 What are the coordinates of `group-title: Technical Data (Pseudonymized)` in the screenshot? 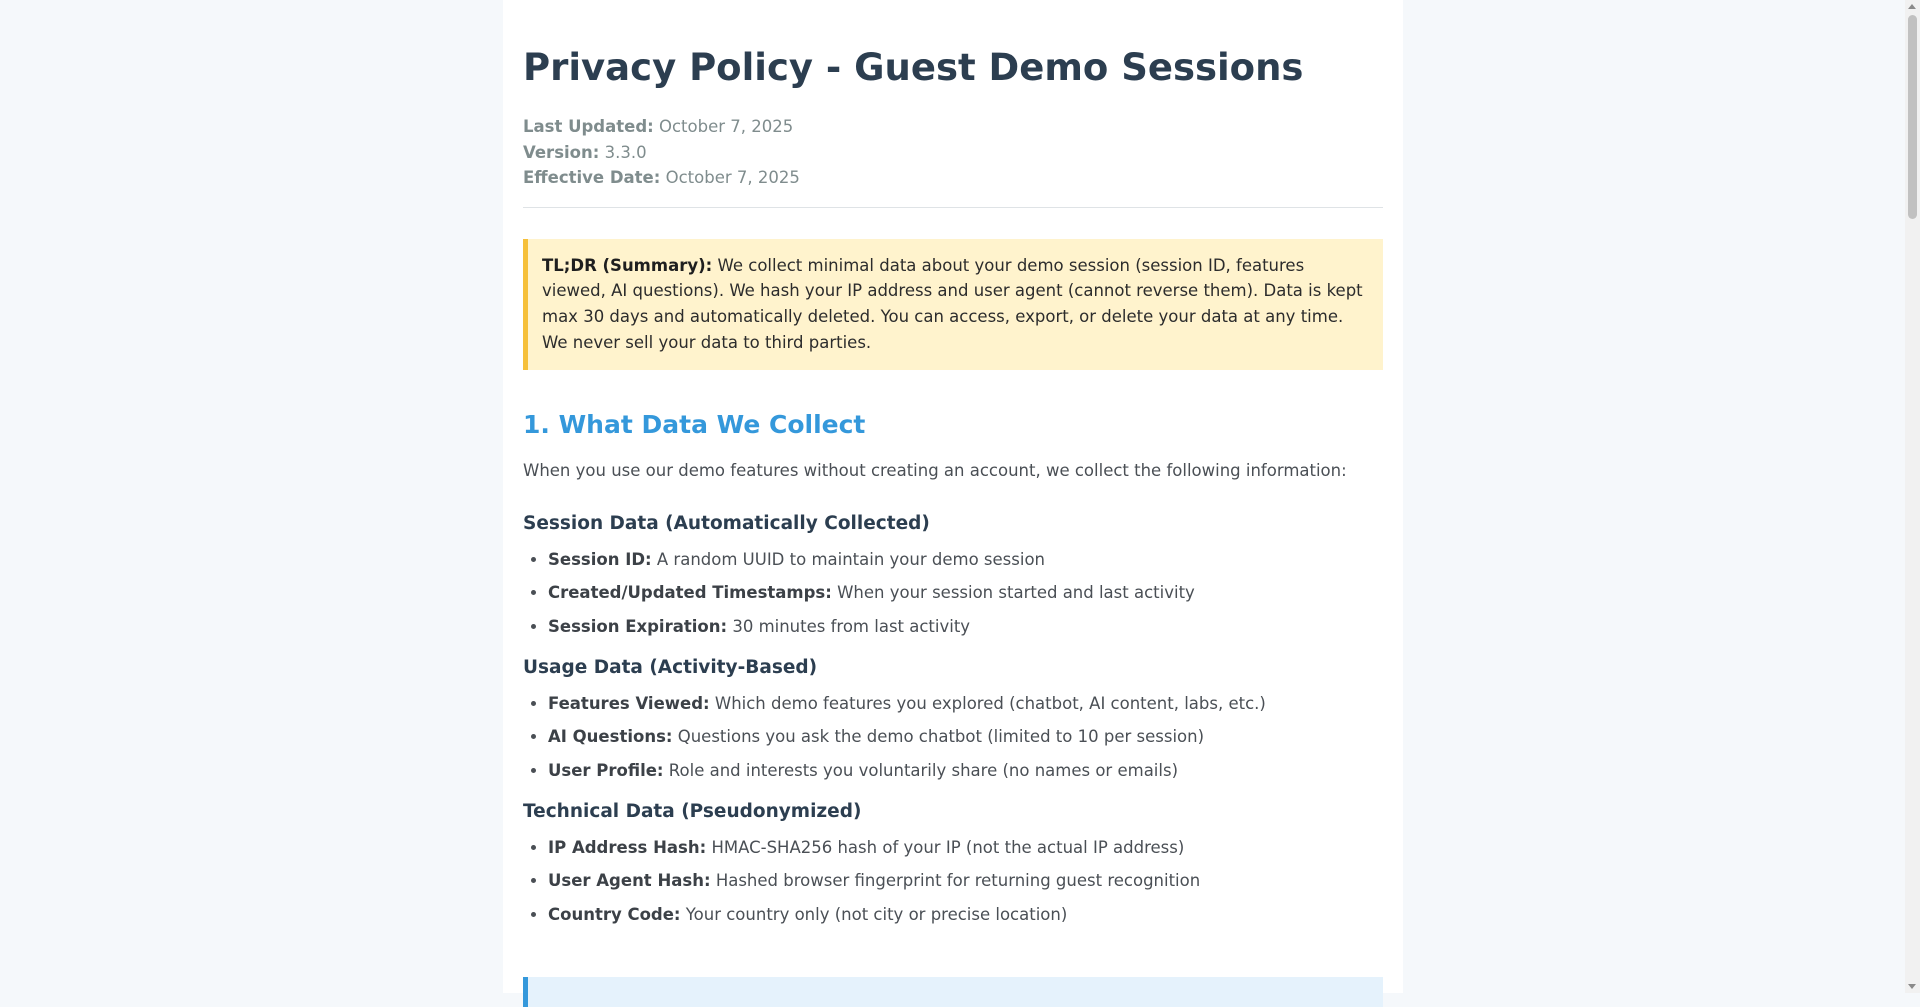 It's located at (692, 811).